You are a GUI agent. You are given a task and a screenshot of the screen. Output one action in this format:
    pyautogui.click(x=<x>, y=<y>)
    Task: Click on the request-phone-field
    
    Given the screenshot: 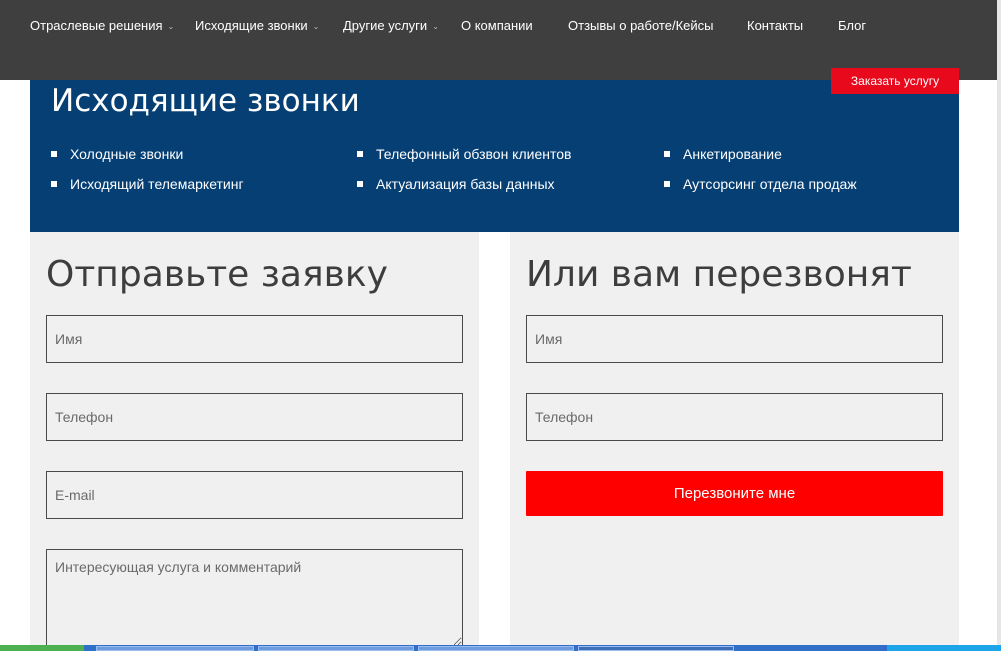 What is the action you would take?
    pyautogui.click(x=254, y=417)
    